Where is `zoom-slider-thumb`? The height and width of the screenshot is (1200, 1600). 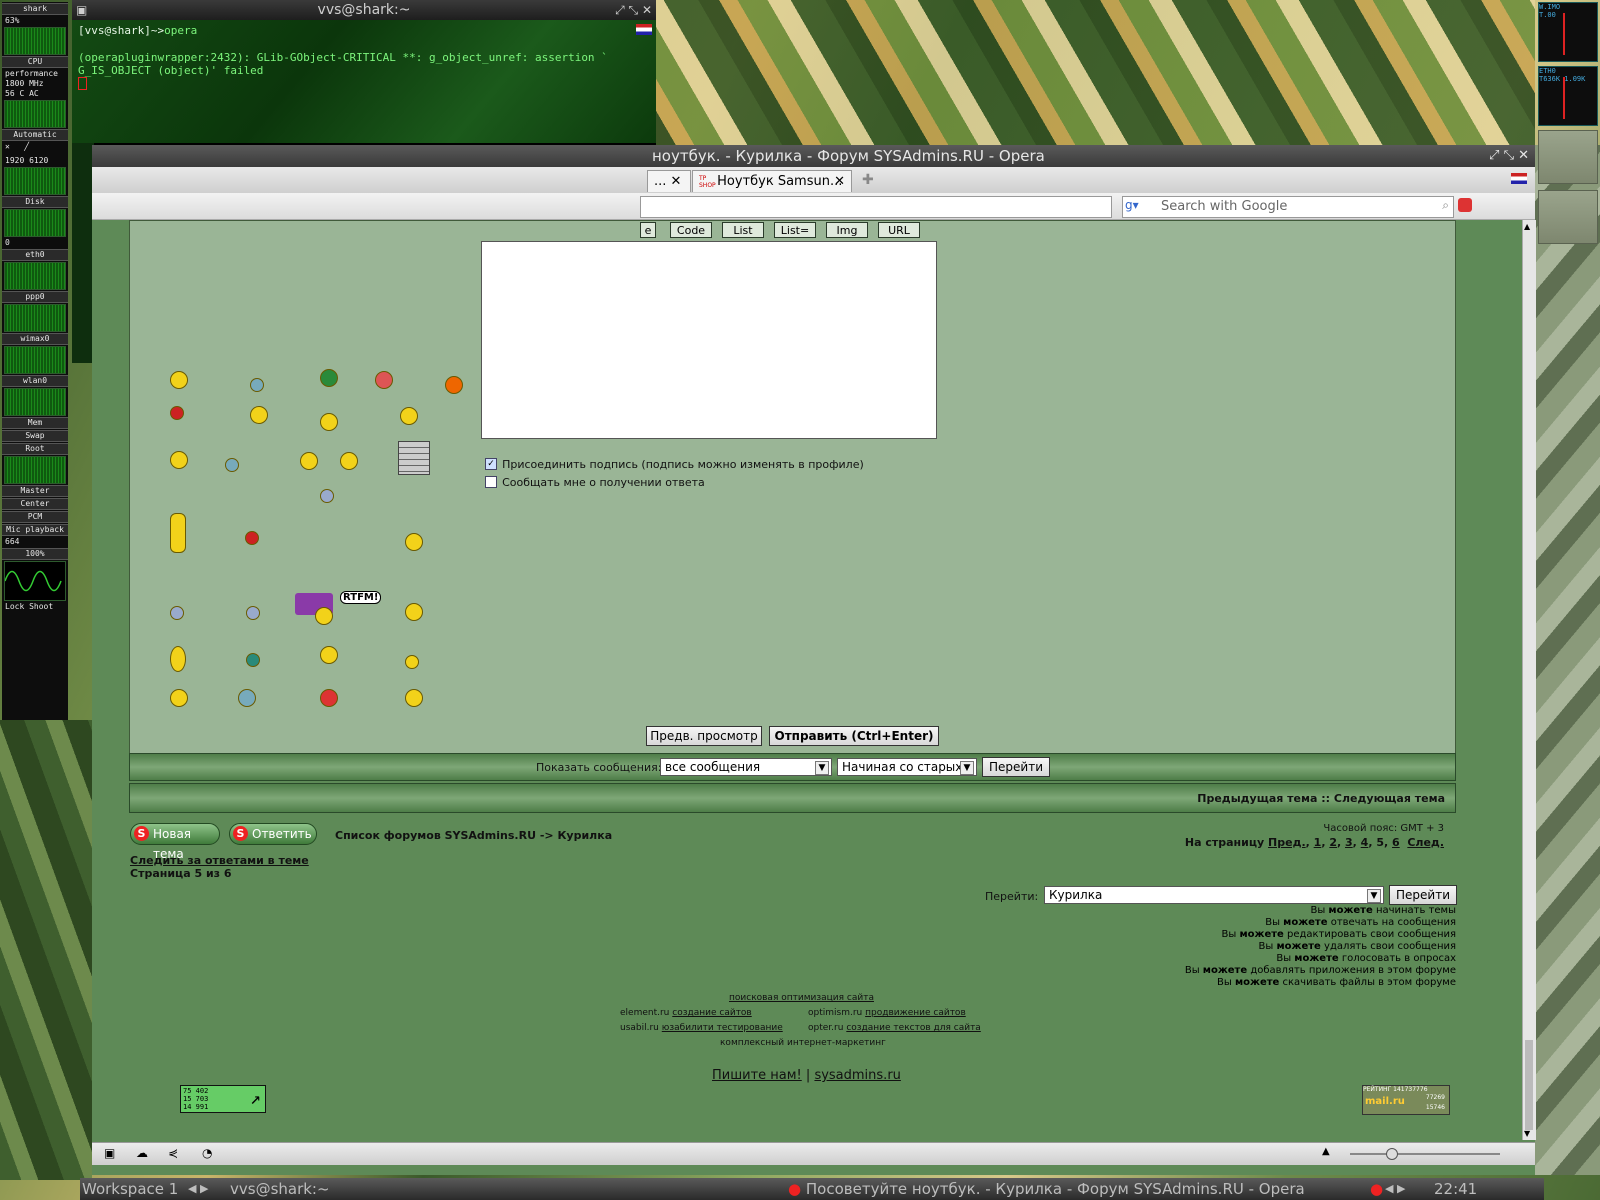
zoom-slider-thumb is located at coordinates (1392, 1154).